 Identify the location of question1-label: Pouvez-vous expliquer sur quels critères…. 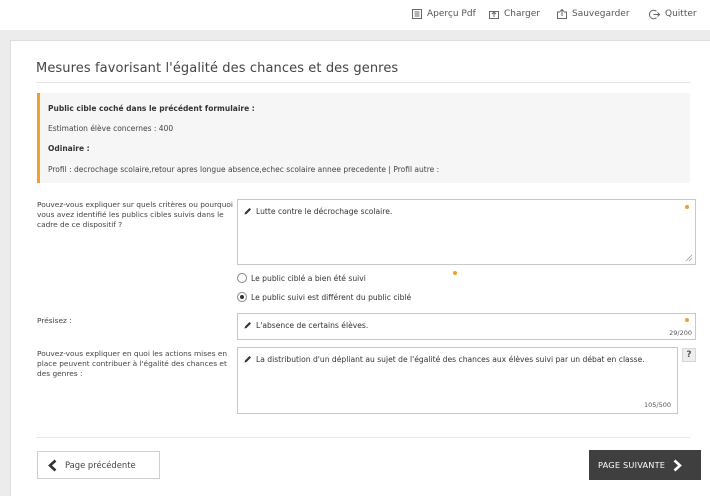
(135, 214).